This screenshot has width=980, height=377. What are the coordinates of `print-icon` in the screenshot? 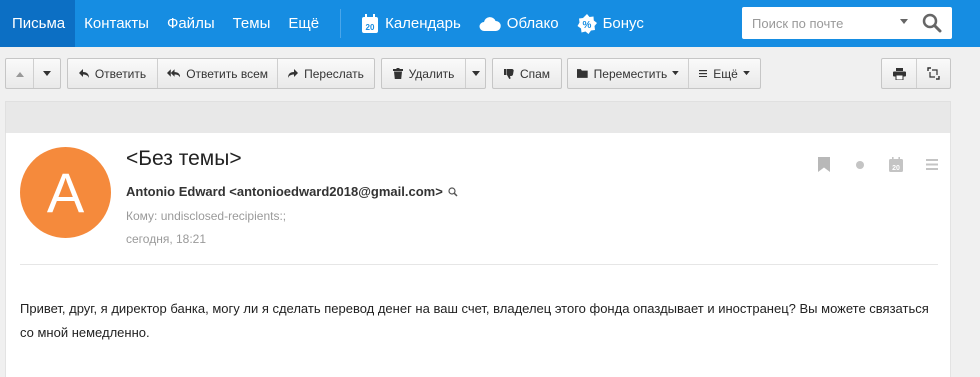 It's located at (899, 73).